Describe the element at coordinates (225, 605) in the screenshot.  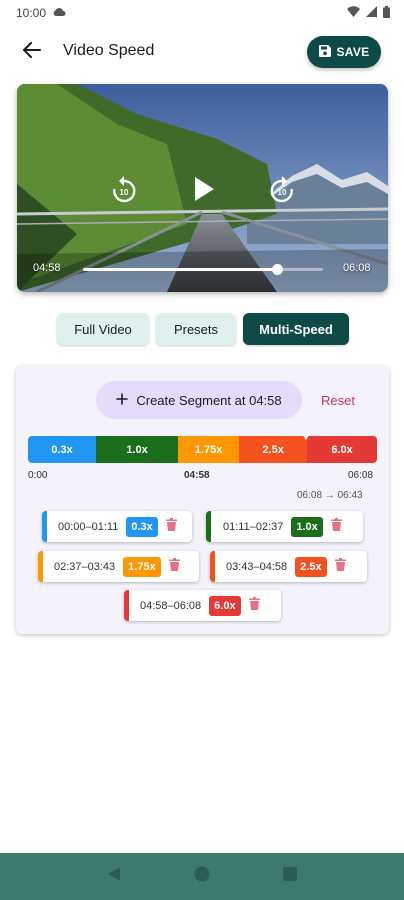
I see `segment-speed-badge: 6.0x` at that location.